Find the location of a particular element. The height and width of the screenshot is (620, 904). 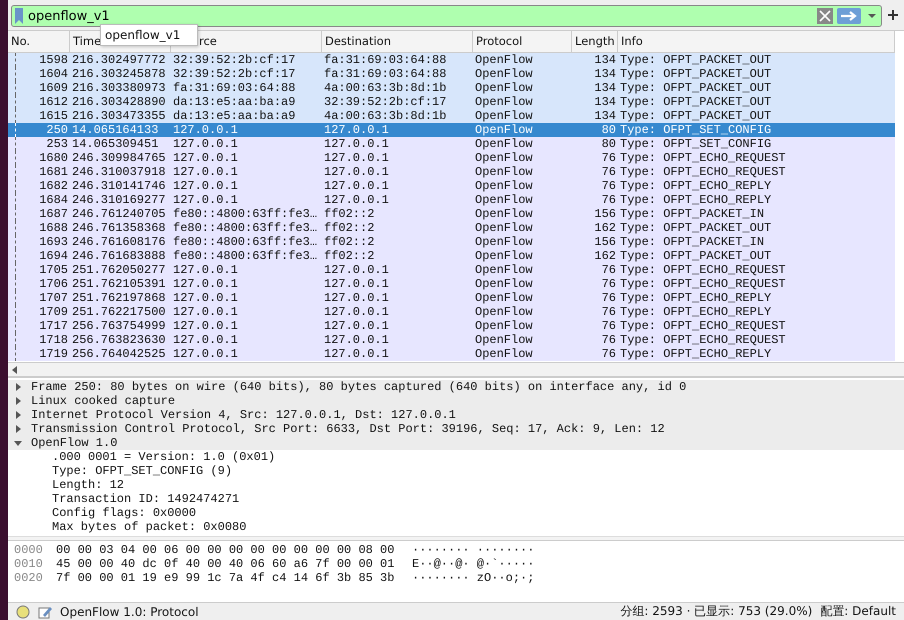

table-cell-text: 1694 is located at coordinates (53, 256).